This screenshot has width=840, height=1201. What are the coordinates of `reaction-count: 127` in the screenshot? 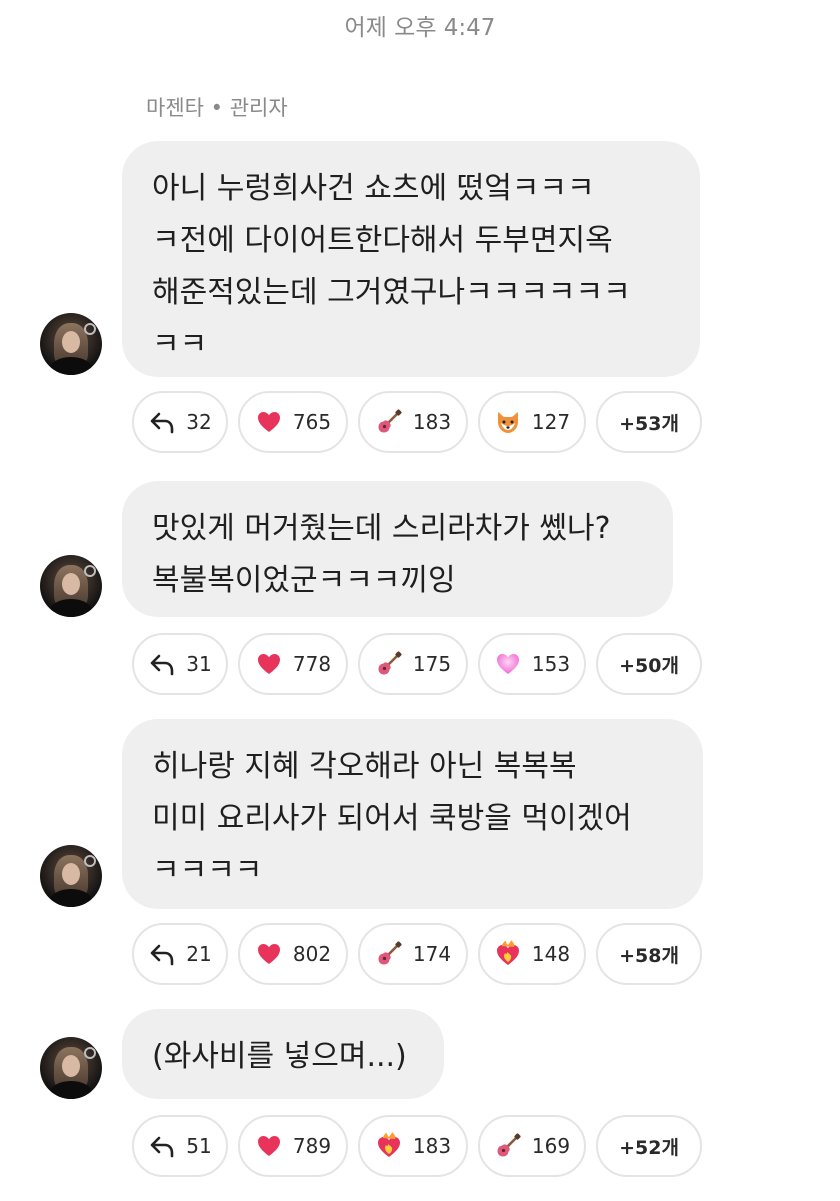 It's located at (551, 422).